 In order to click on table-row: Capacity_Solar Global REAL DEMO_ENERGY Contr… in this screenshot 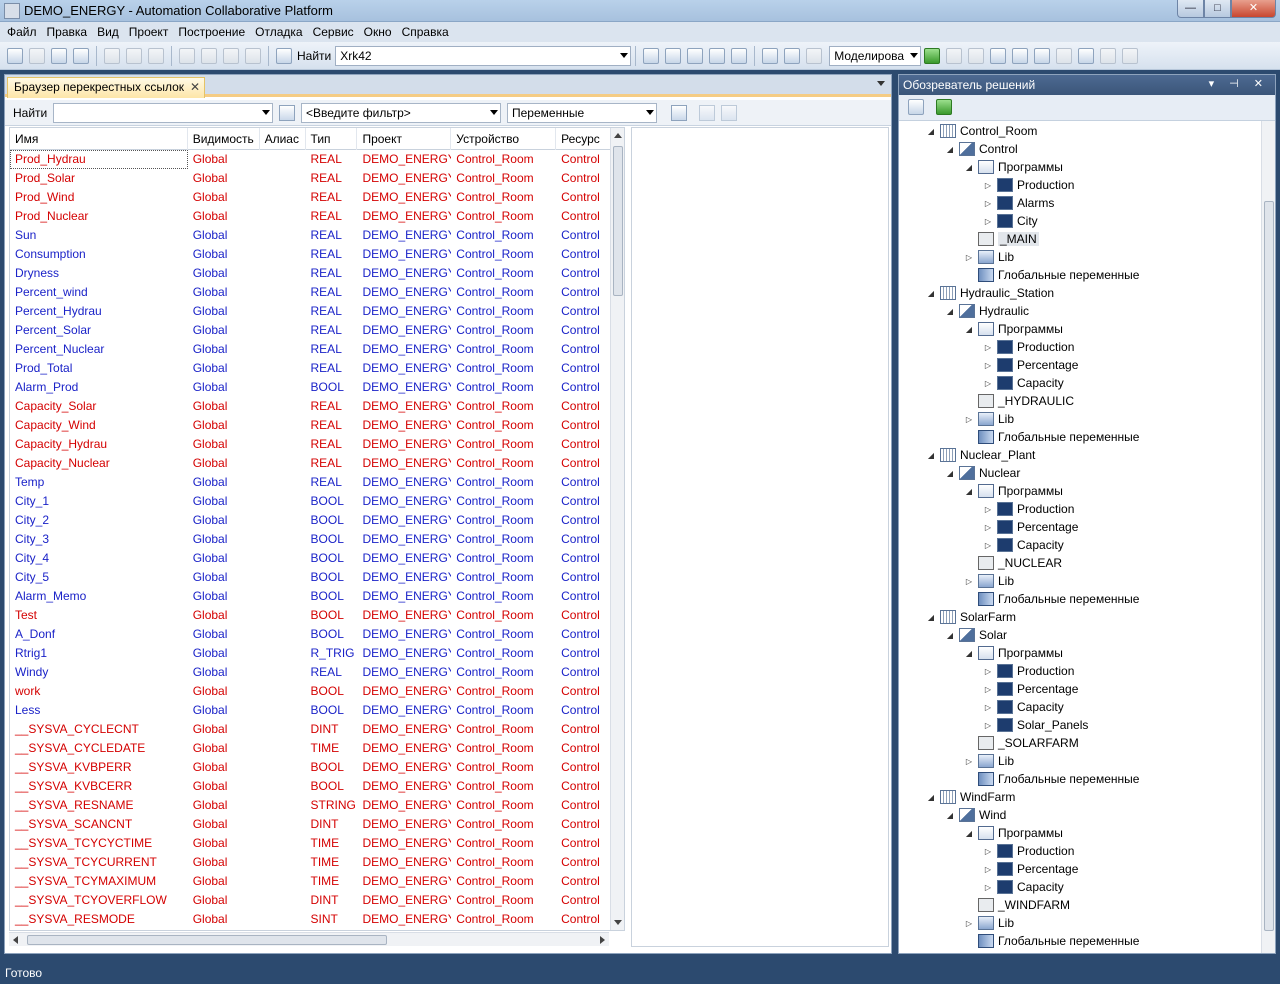, I will do `click(317, 406)`.